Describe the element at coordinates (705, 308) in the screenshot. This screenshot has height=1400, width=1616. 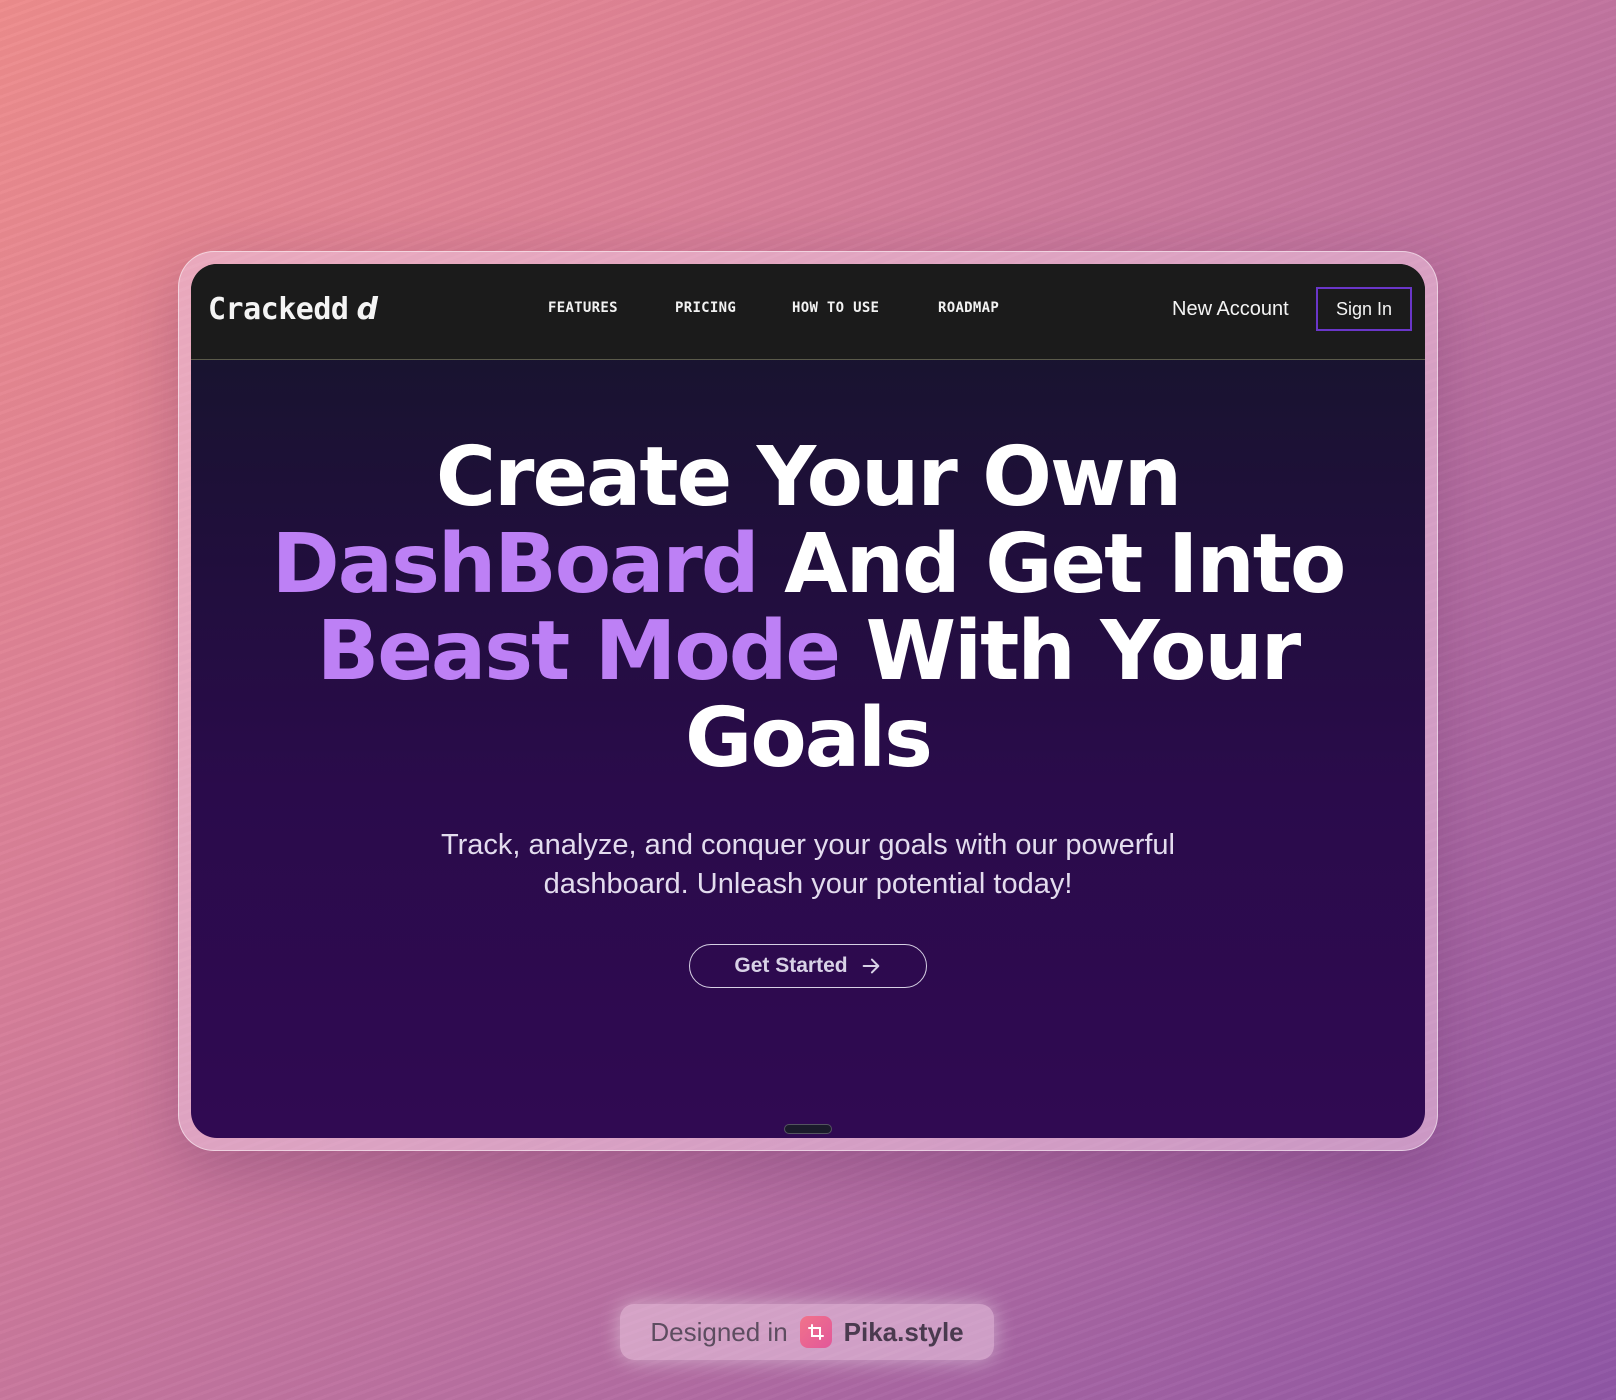
I see `nav-link-pricing: PRICING` at that location.